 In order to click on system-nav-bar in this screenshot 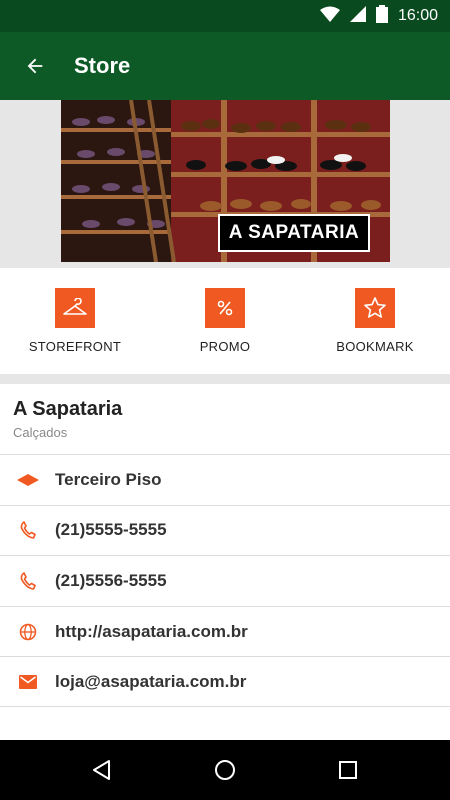, I will do `click(225, 770)`.